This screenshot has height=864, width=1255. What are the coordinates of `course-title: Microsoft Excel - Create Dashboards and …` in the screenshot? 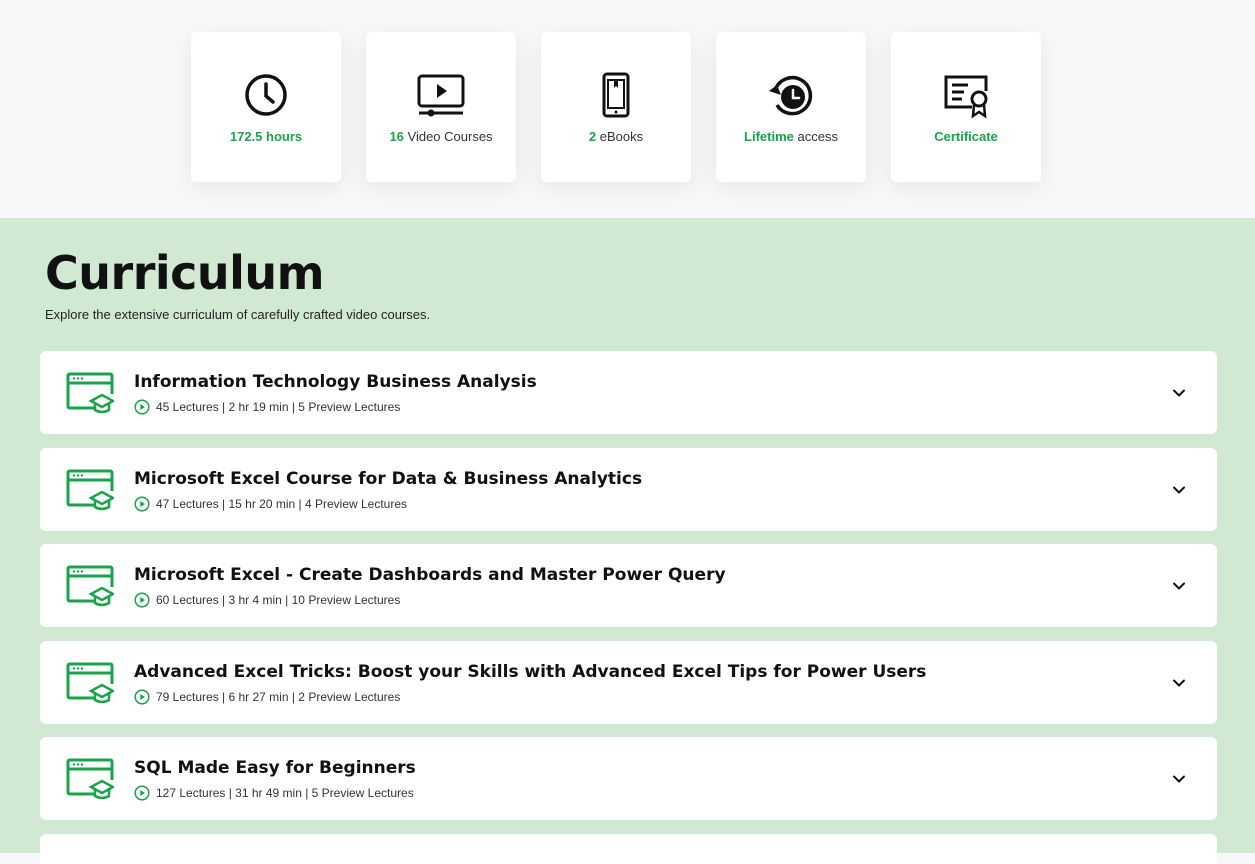 It's located at (430, 575).